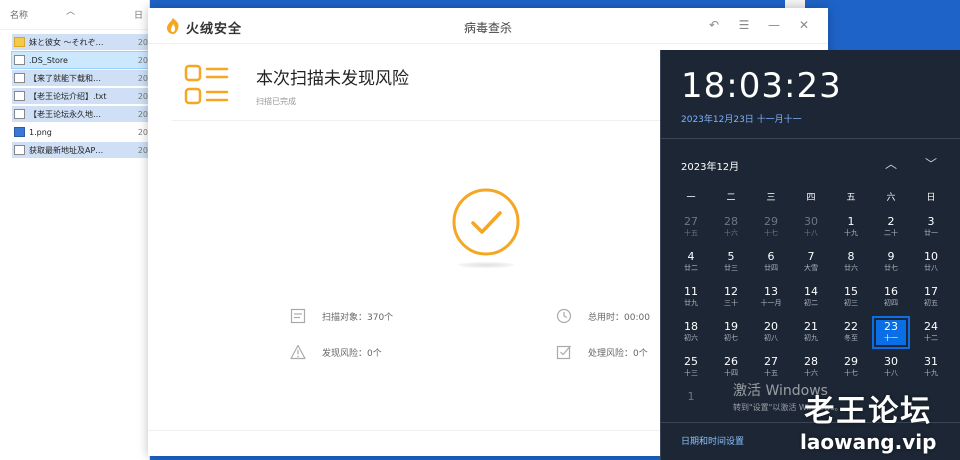 Image resolution: width=960 pixels, height=460 pixels. Describe the element at coordinates (298, 352) in the screenshot. I see `warning-icon` at that location.